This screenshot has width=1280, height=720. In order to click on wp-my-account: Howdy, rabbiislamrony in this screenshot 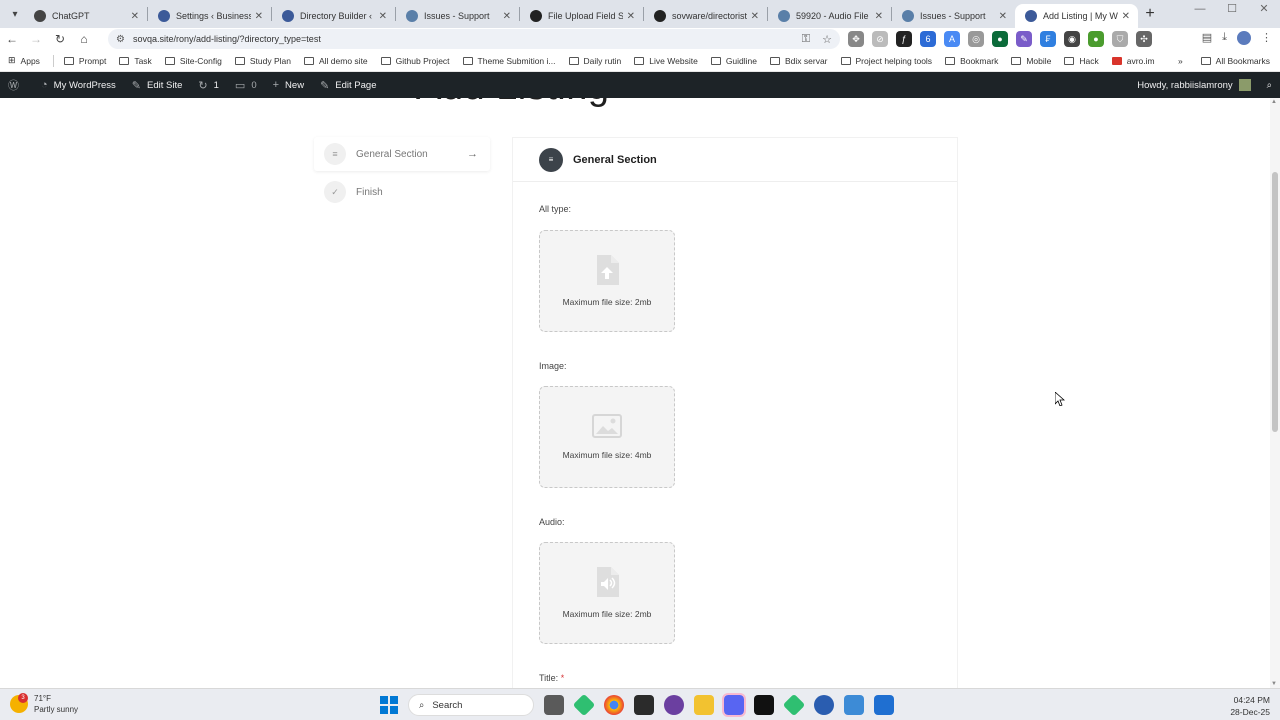, I will do `click(1193, 85)`.